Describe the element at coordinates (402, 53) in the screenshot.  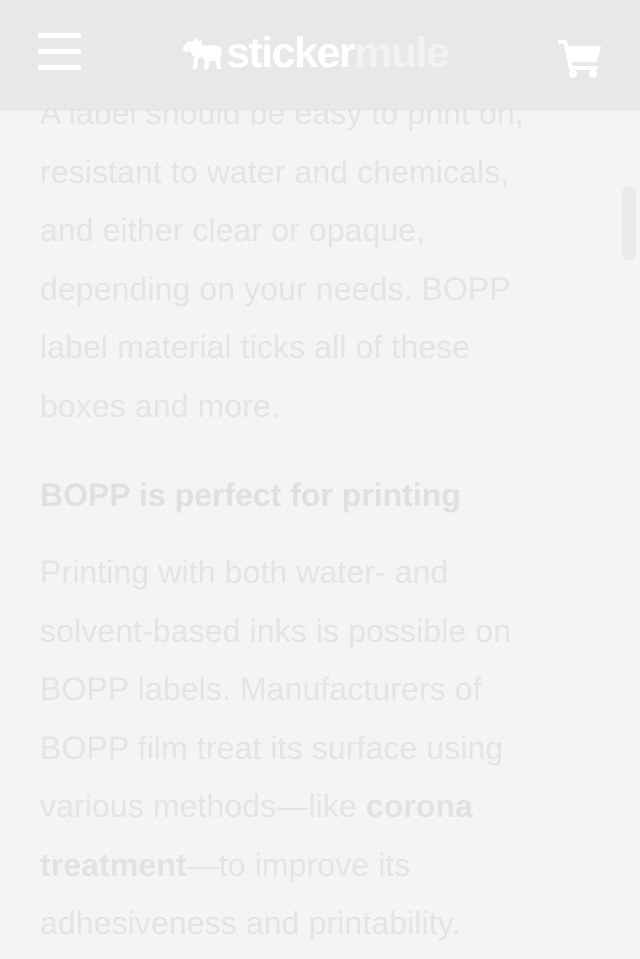
I see `logo-word-mule: mule` at that location.